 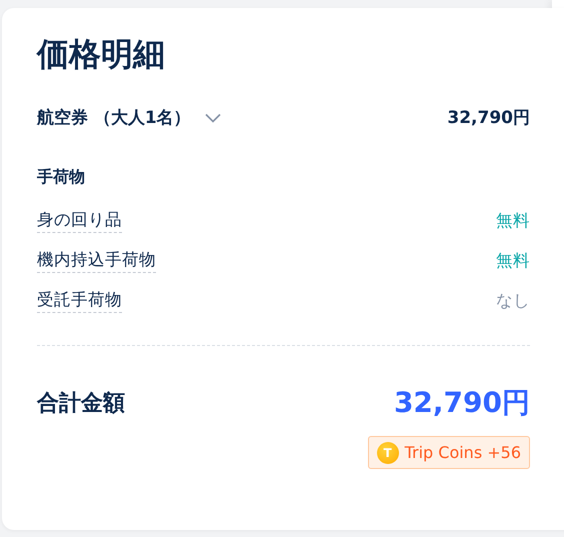 I want to click on chevron-icon, so click(x=212, y=117).